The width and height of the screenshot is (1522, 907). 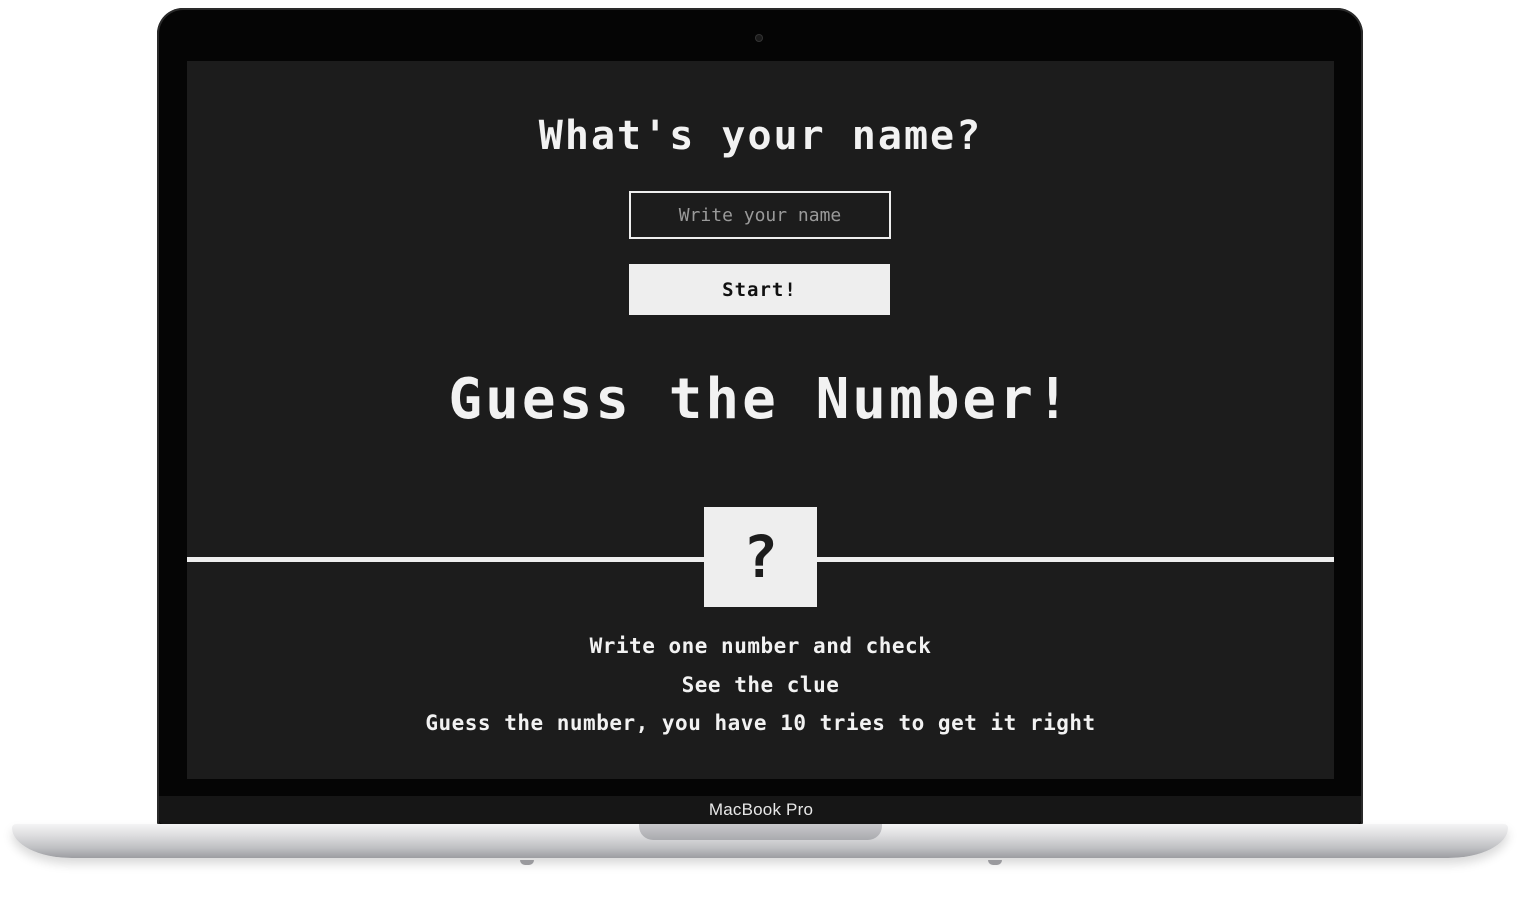 What do you see at coordinates (759, 38) in the screenshot?
I see `webcam-icon` at bounding box center [759, 38].